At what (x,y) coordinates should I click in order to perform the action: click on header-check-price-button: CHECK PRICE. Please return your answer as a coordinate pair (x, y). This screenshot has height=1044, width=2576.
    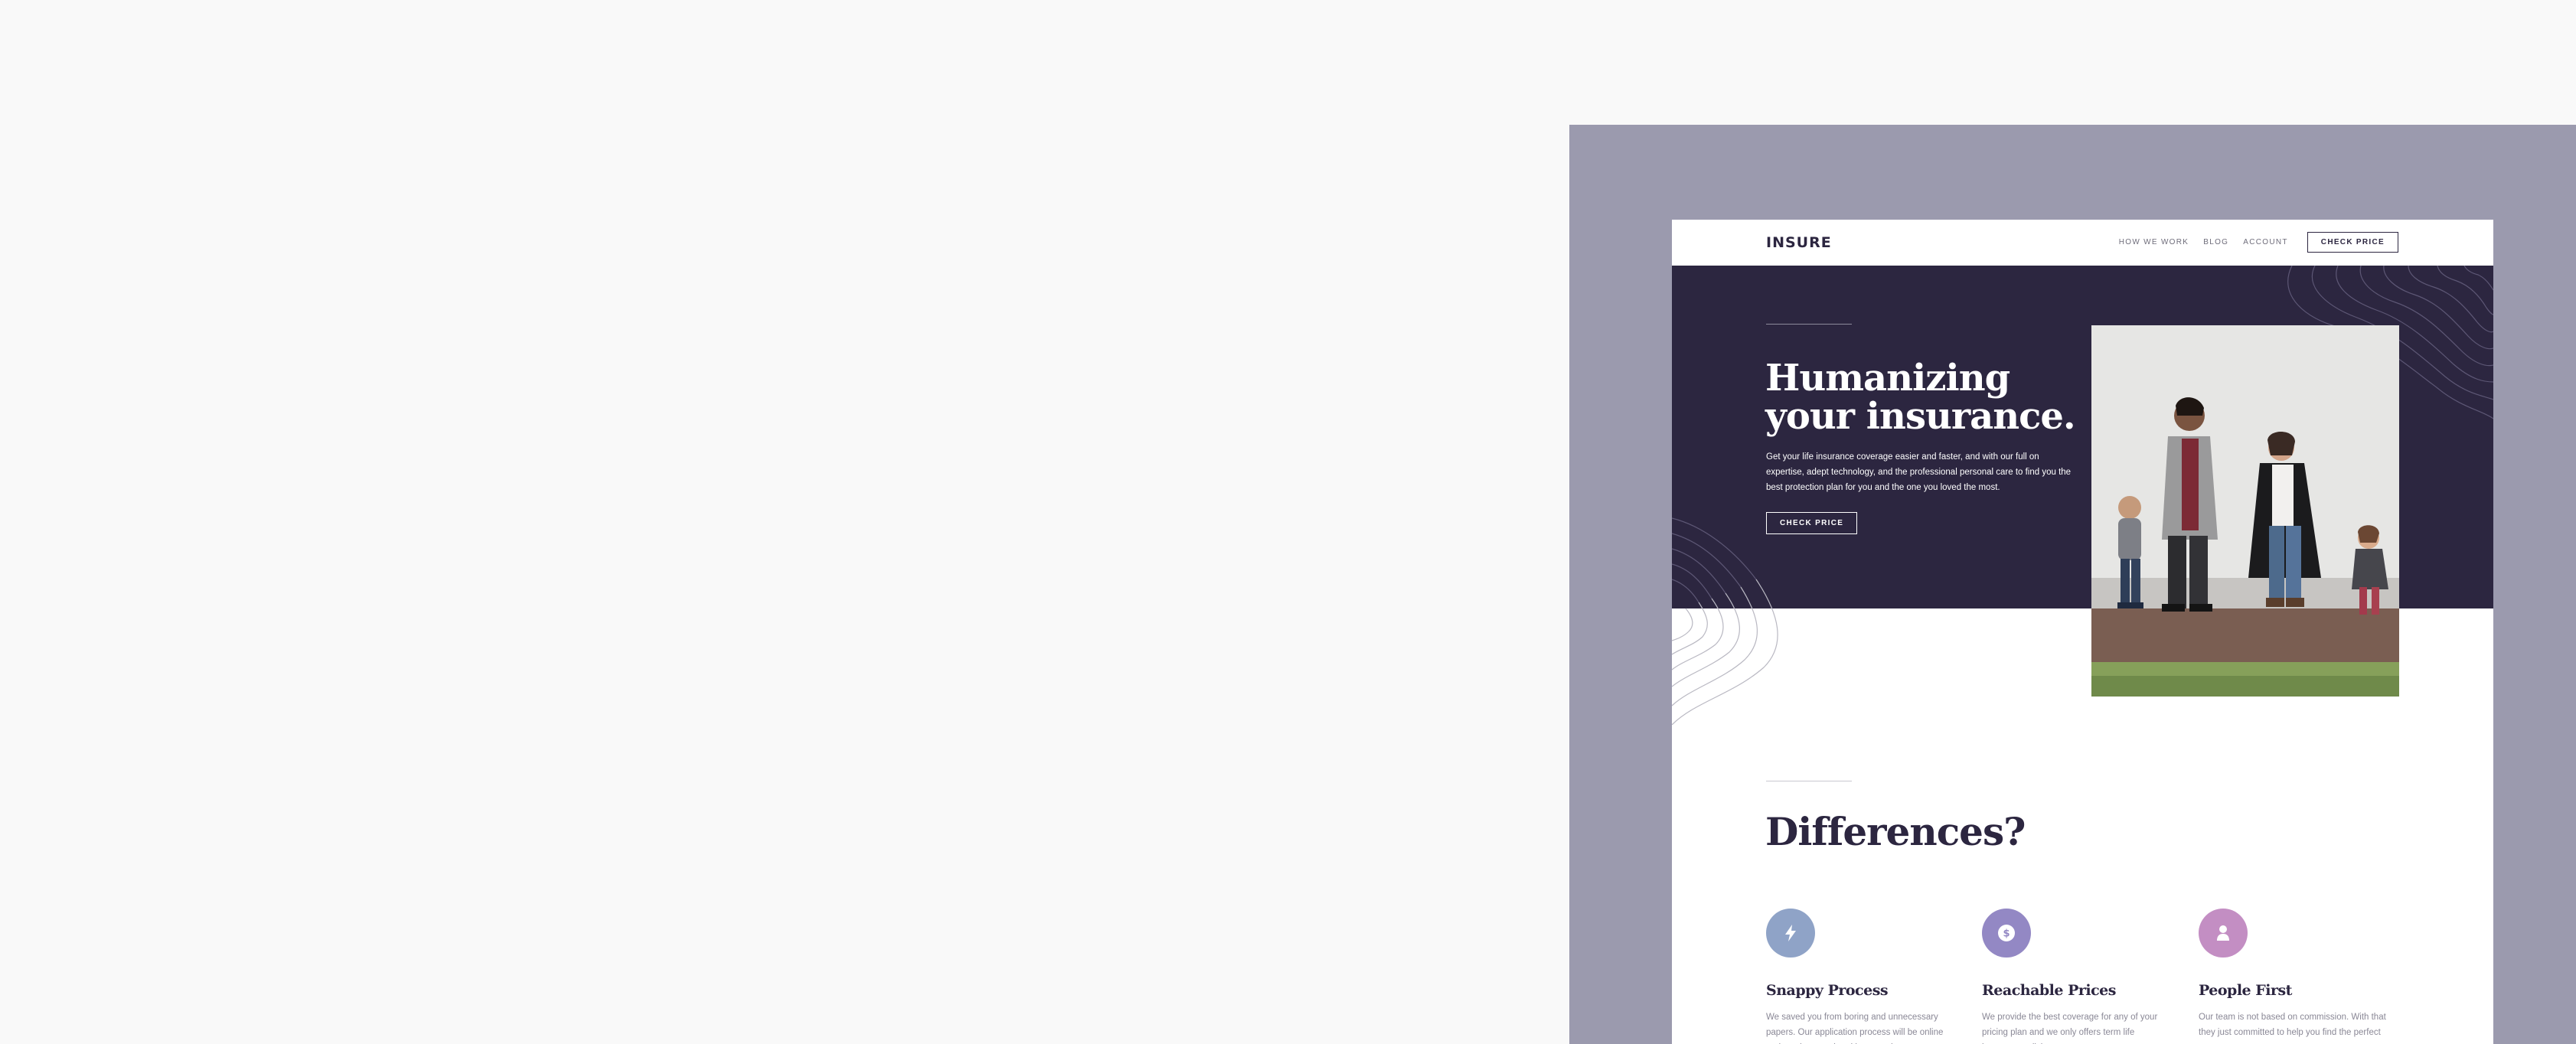
    Looking at the image, I should click on (2352, 242).